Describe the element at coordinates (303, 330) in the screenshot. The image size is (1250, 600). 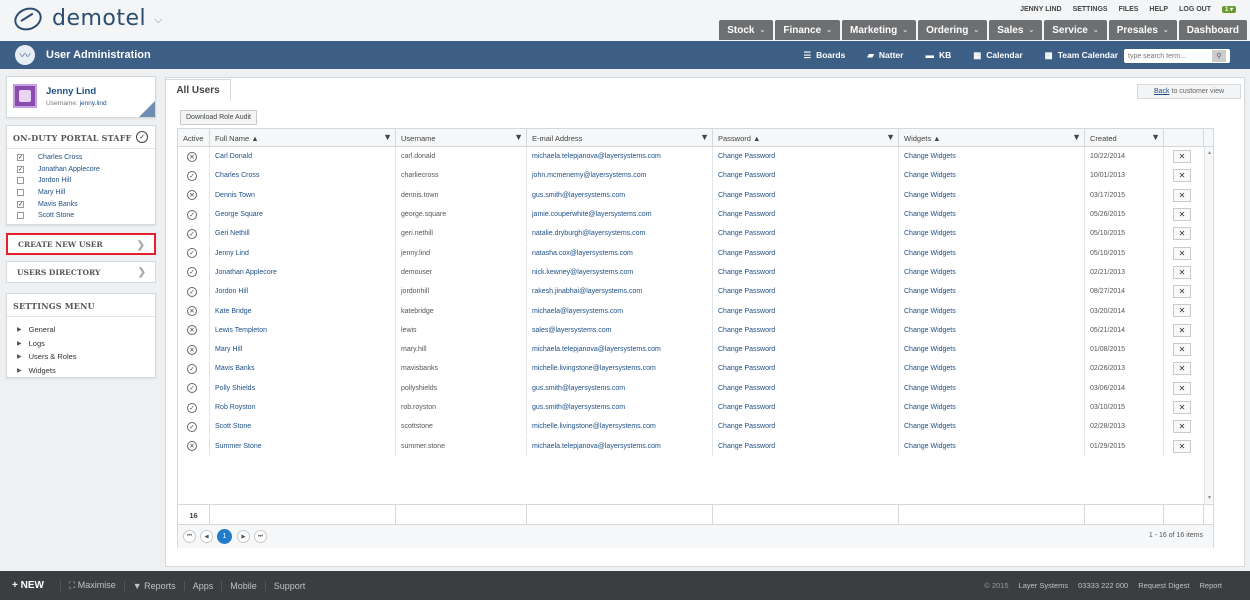
I see `full-name-link: Lewis Templeton` at that location.